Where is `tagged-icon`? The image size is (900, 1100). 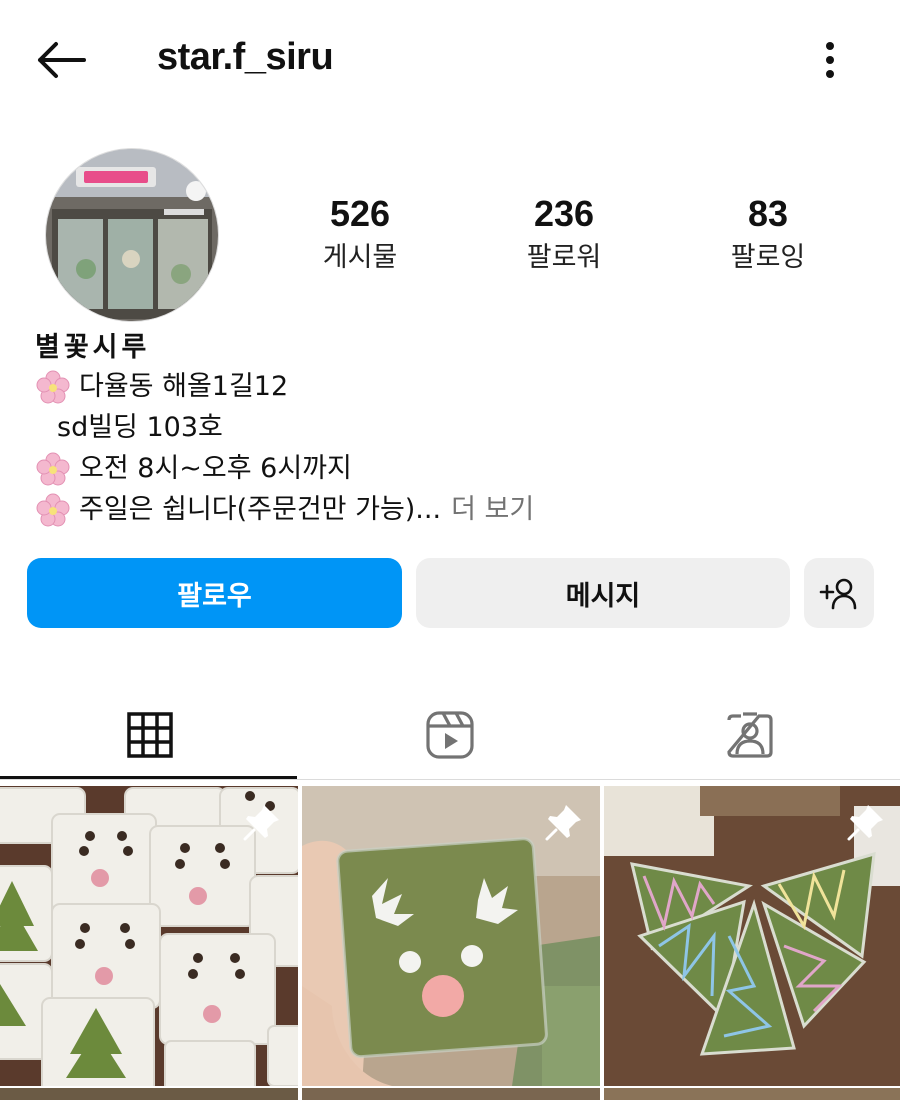 tagged-icon is located at coordinates (750, 735).